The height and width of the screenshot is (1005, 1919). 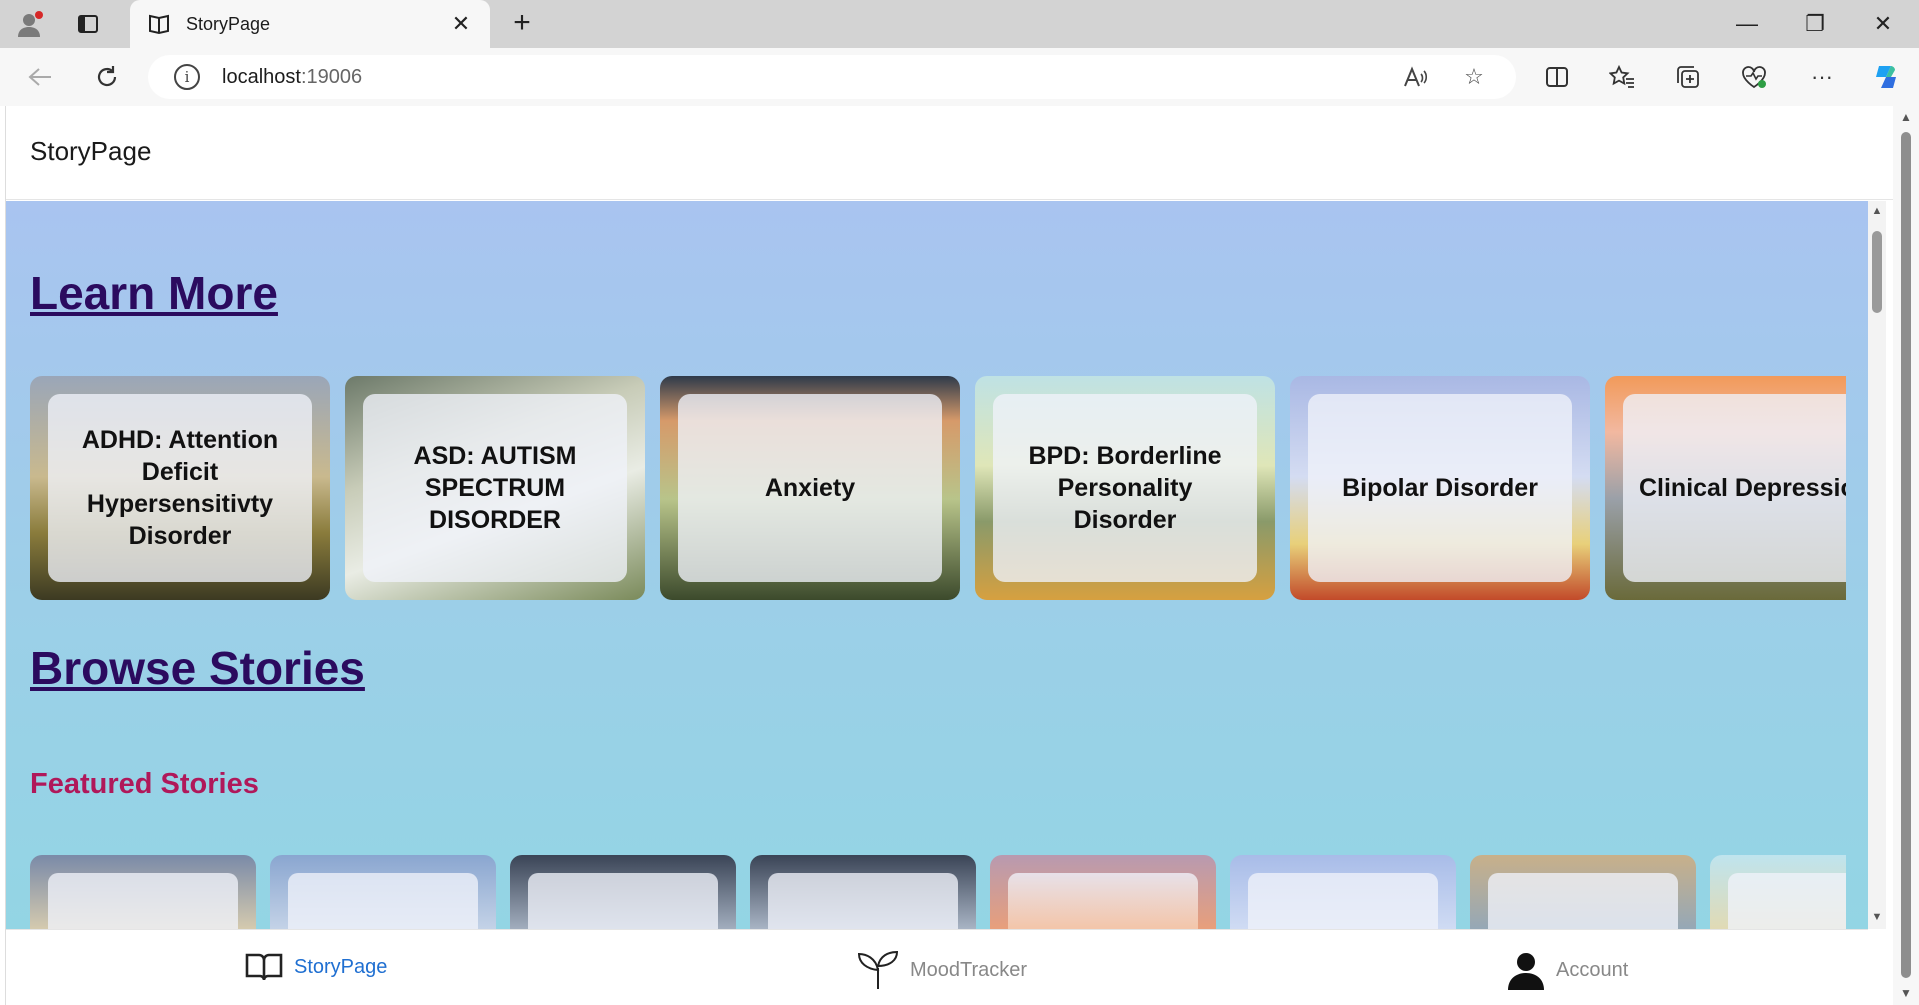 What do you see at coordinates (1883, 24) in the screenshot?
I see `close-window-button: ✕` at bounding box center [1883, 24].